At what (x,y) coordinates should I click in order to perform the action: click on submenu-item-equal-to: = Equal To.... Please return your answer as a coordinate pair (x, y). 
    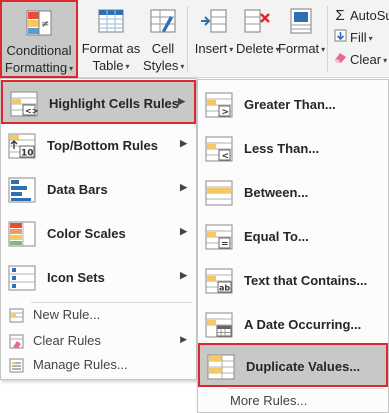
    Looking at the image, I should click on (293, 237).